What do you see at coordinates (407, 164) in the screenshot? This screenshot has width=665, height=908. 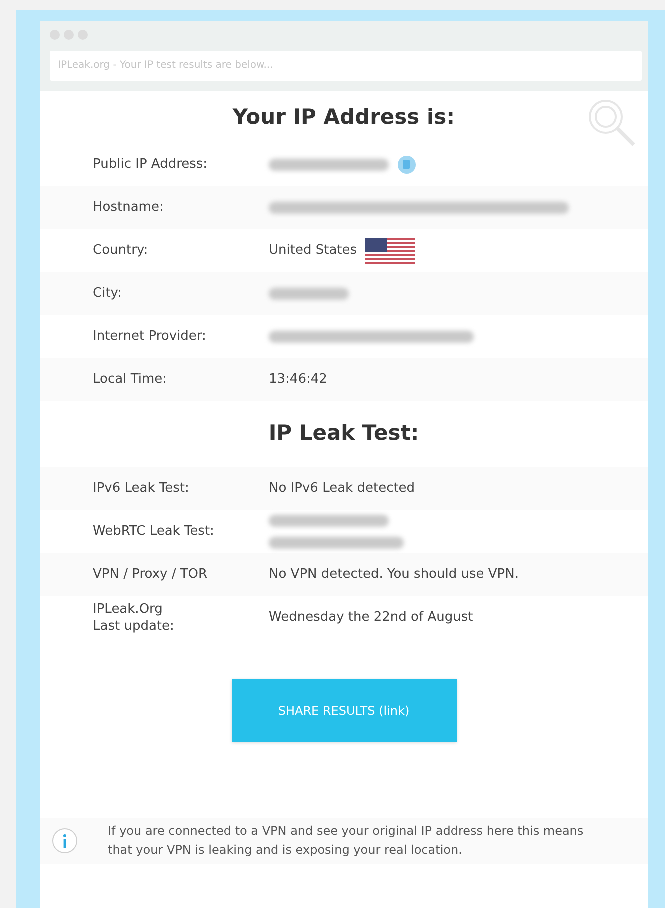 I see `copy-icon` at bounding box center [407, 164].